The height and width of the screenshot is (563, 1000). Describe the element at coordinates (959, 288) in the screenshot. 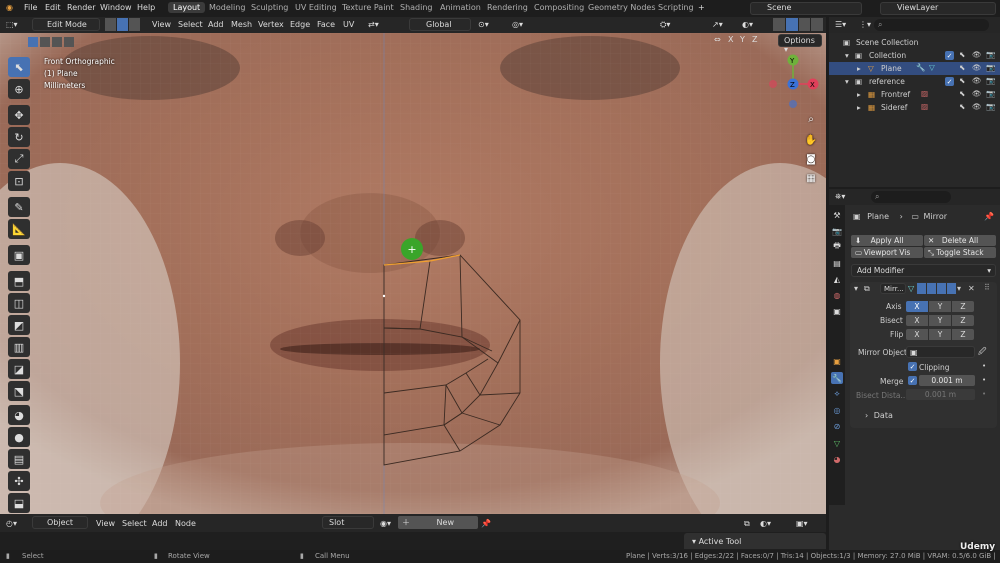

I see `modifier-menu-icon: ▾` at that location.